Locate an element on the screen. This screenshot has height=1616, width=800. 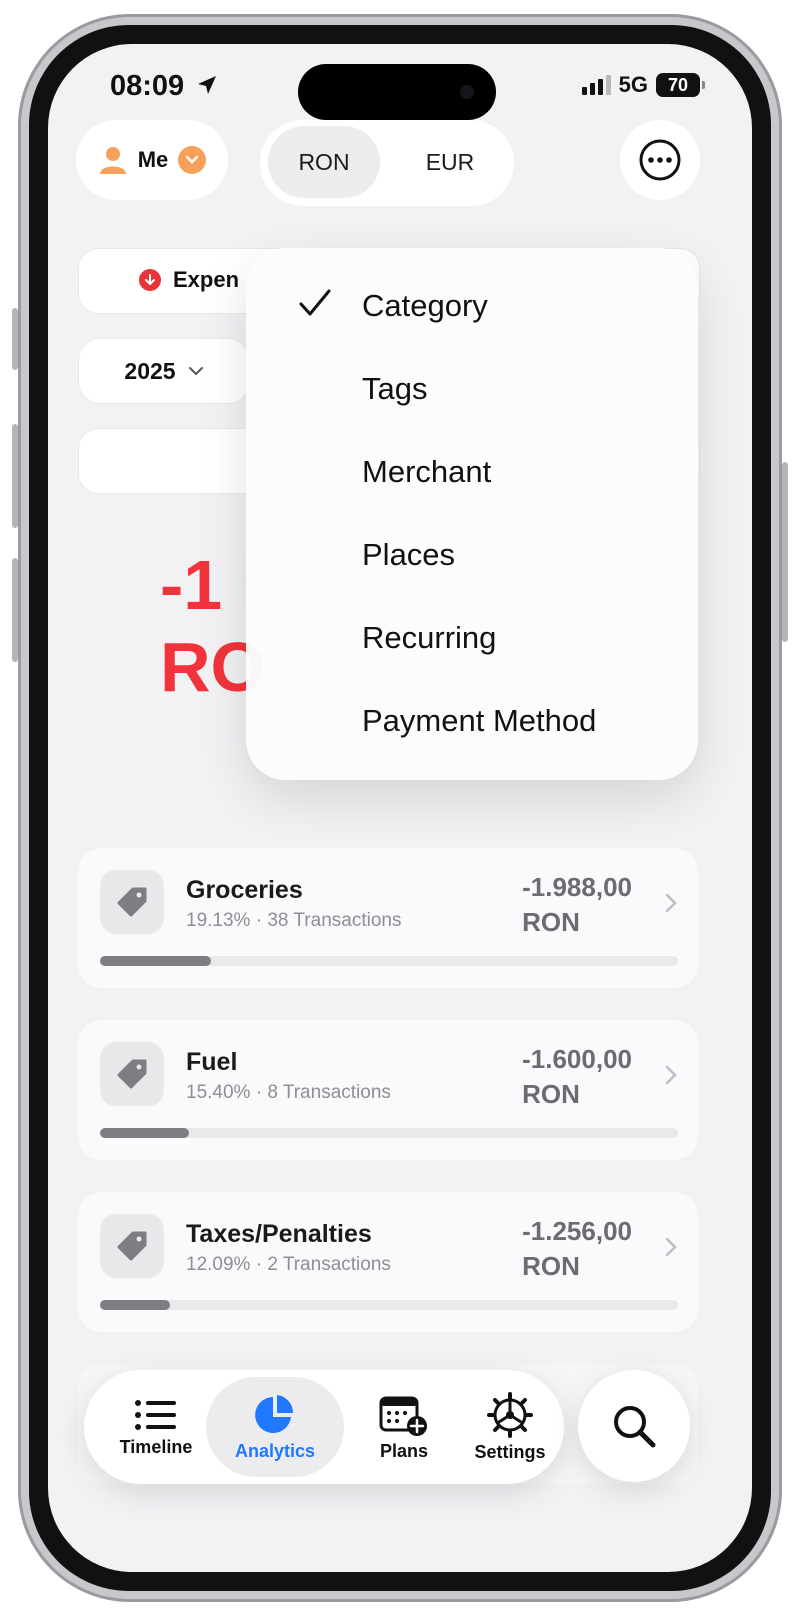
menu-item-recurring: Recurring is located at coordinates (429, 638).